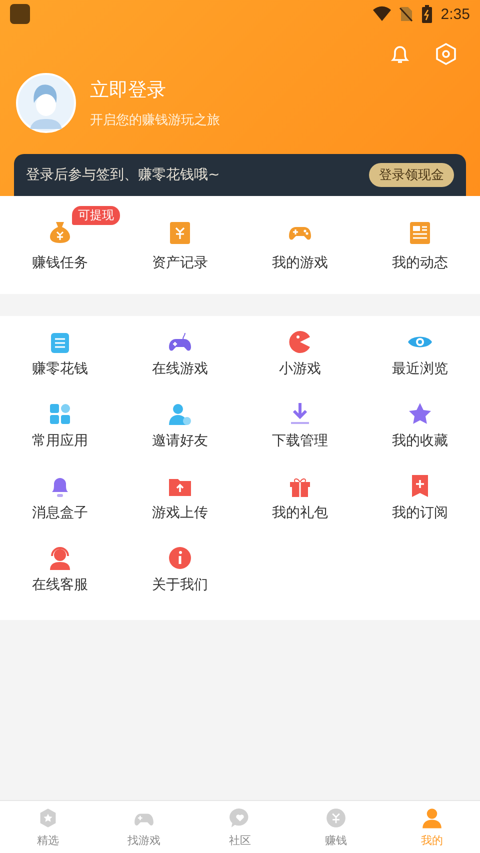  Describe the element at coordinates (96, 215) in the screenshot. I see `withdraw-badge: 可提现` at that location.